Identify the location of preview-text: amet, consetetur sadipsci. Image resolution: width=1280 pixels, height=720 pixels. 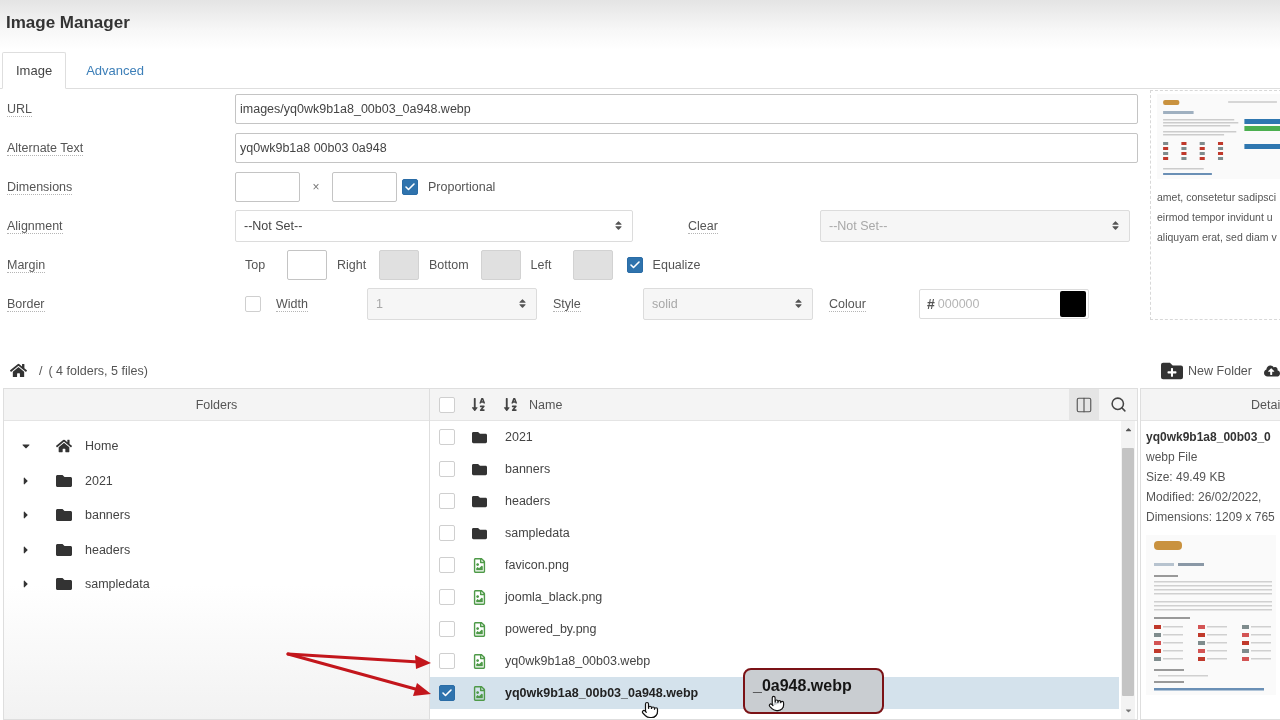
(1217, 197).